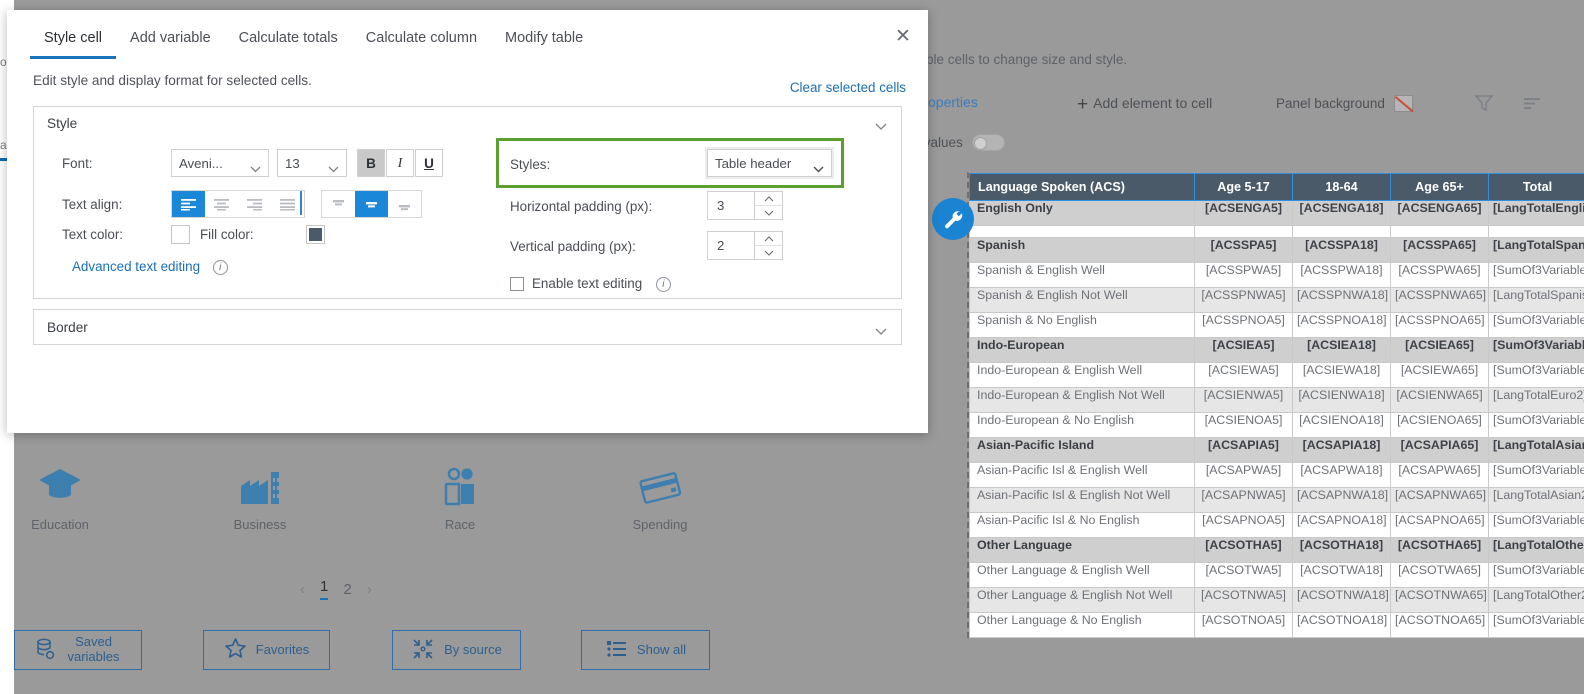 Image resolution: width=1584 pixels, height=694 pixels. What do you see at coordinates (180, 234) in the screenshot?
I see `text-color-swatch` at bounding box center [180, 234].